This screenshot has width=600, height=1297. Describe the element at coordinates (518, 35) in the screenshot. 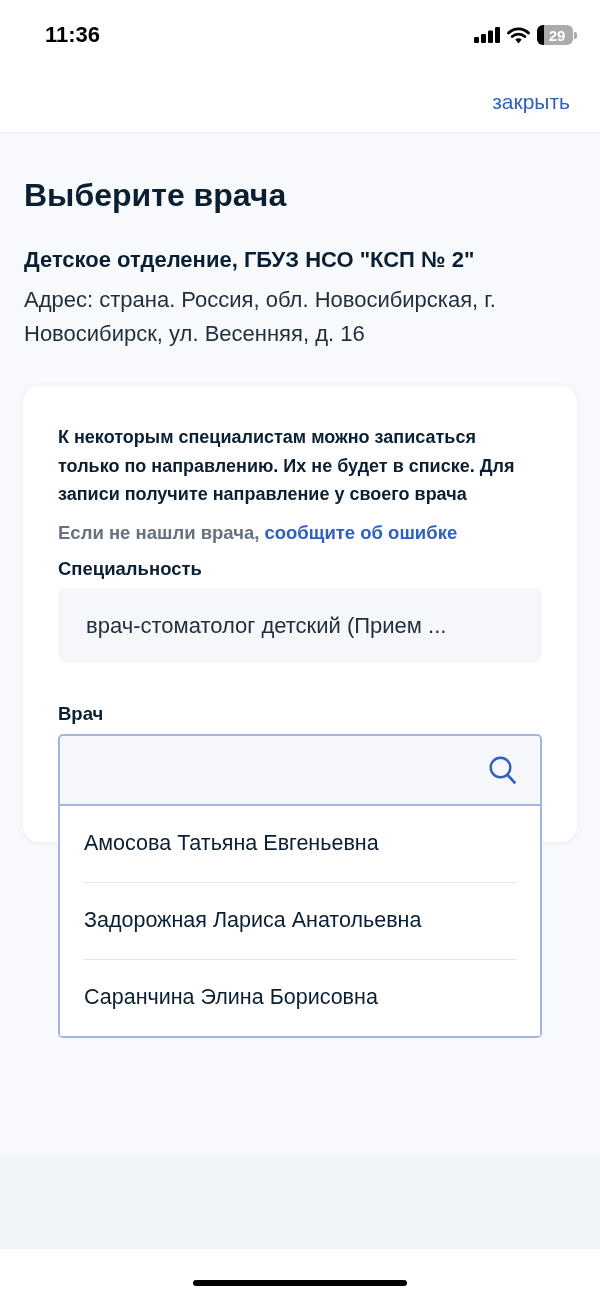

I see `wifi-icon` at that location.